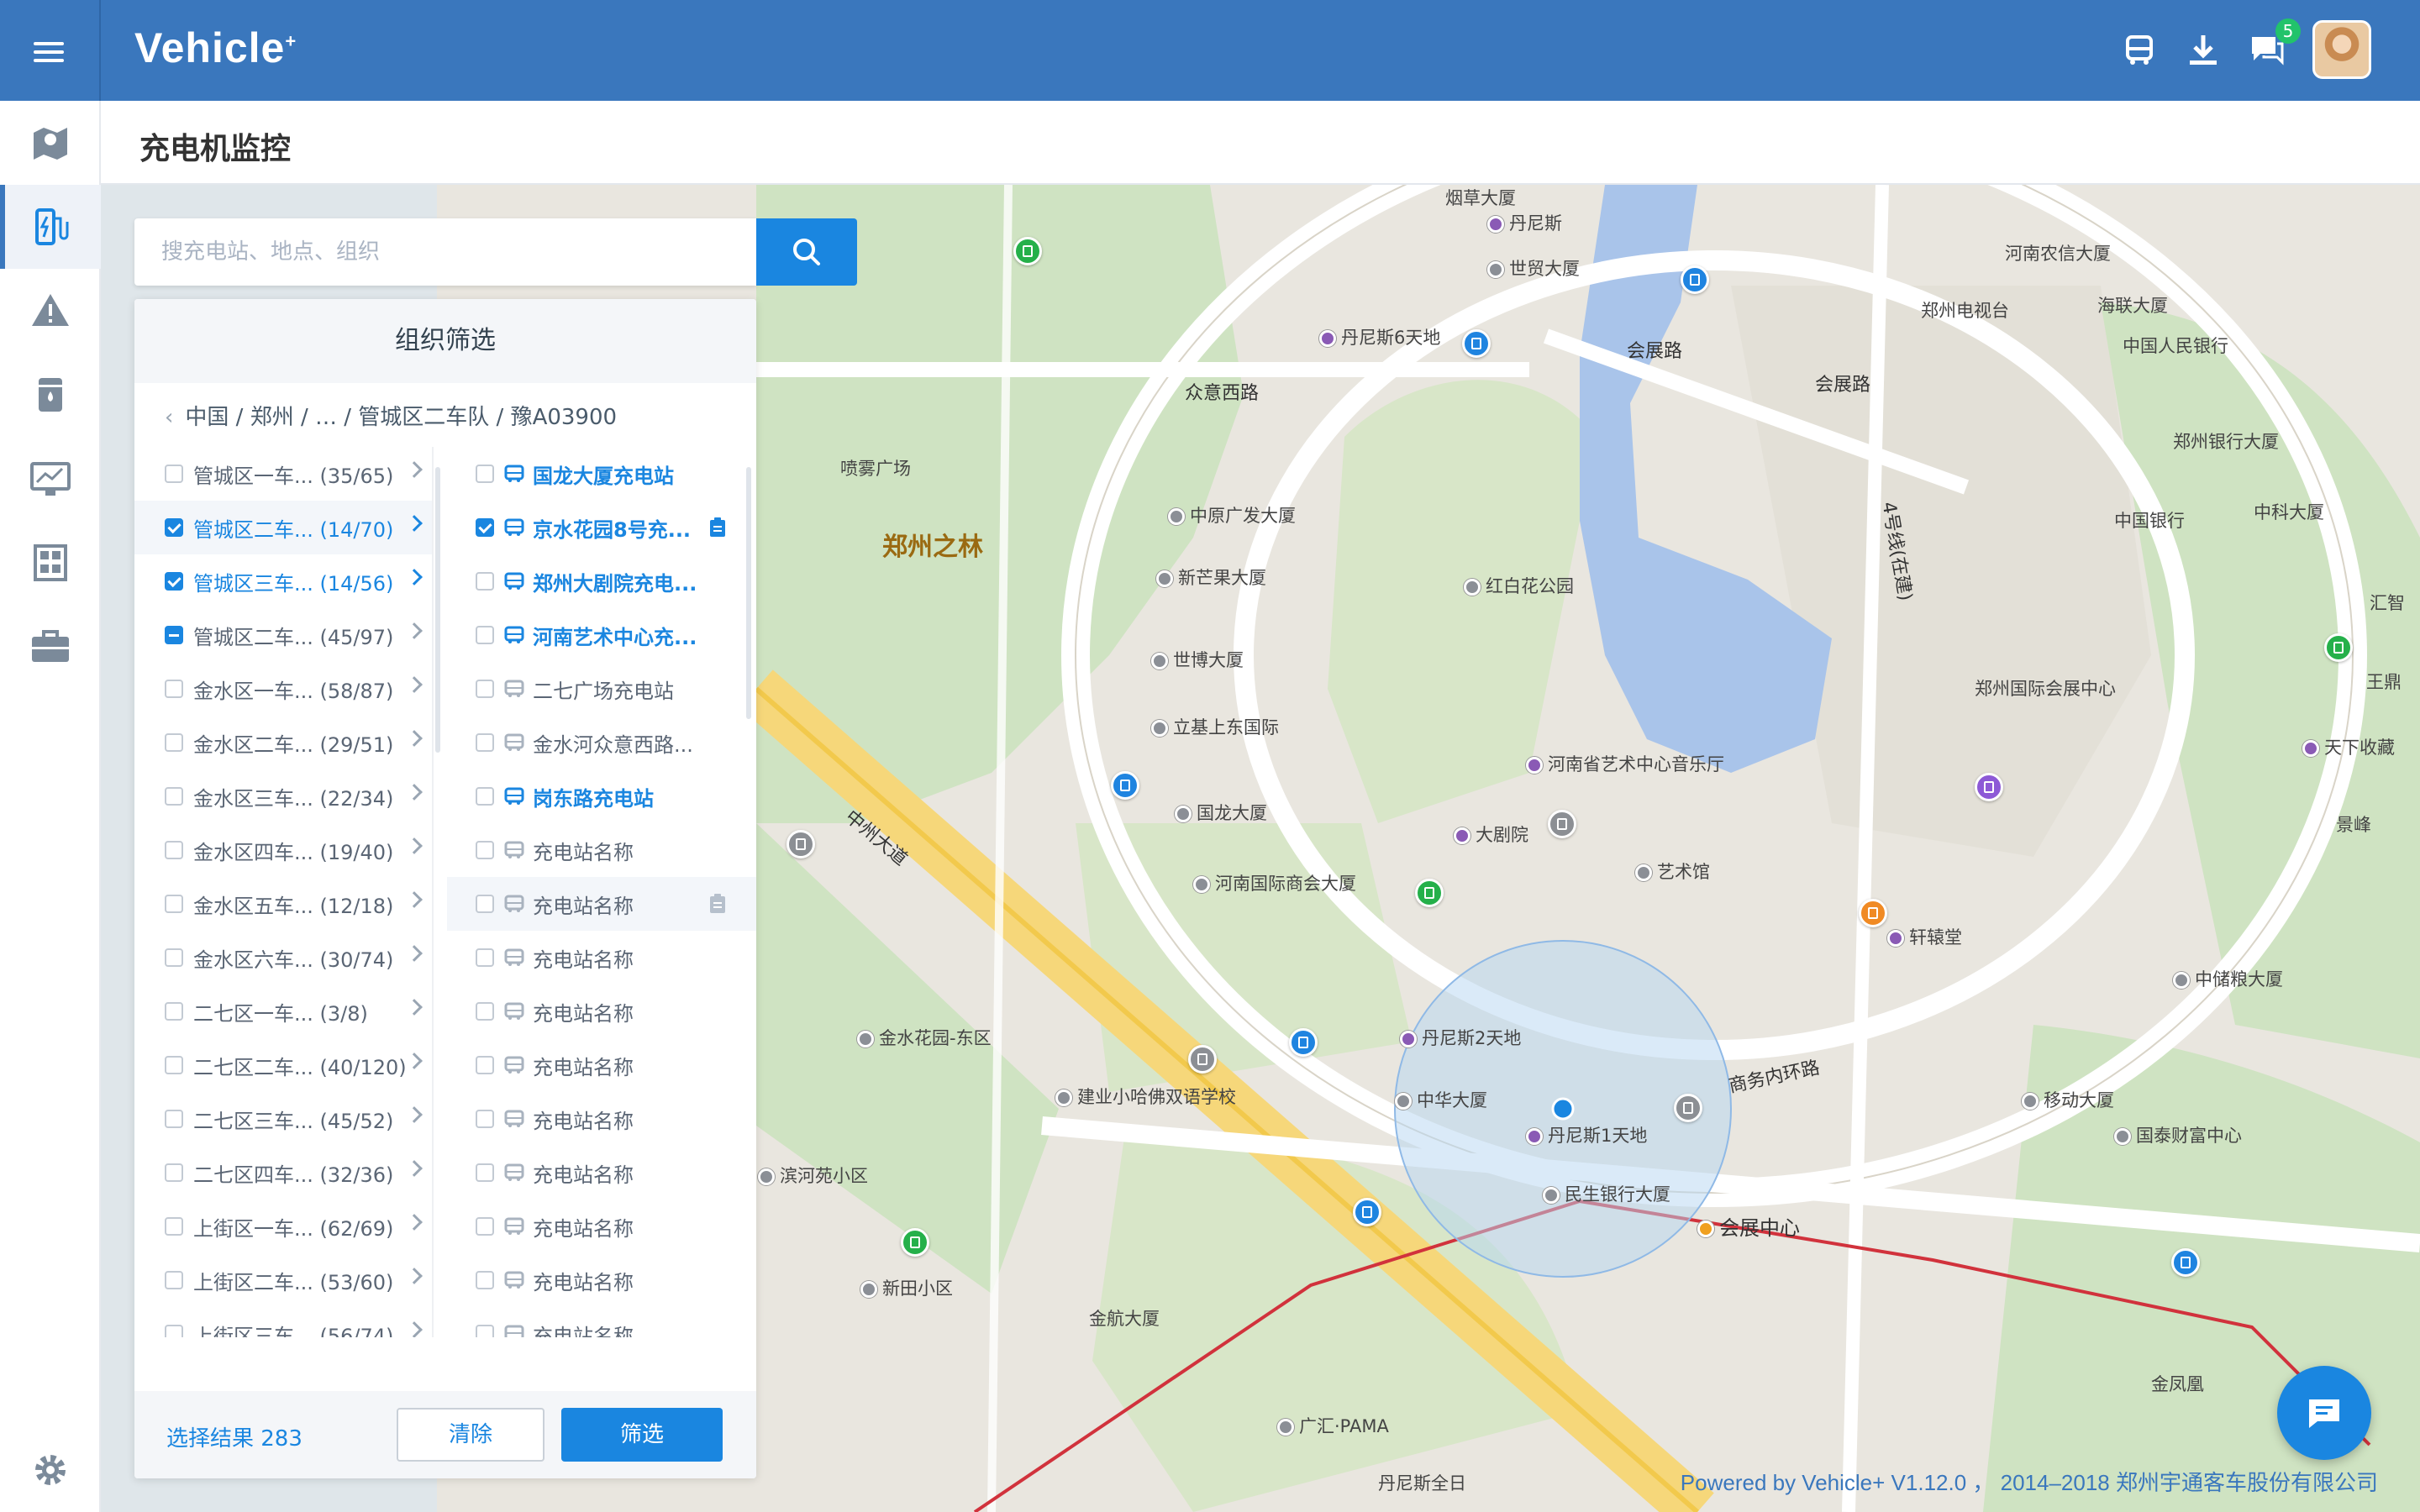 The height and width of the screenshot is (1512, 2420). I want to click on group-row: 管城区一车... (35/65), so click(283, 474).